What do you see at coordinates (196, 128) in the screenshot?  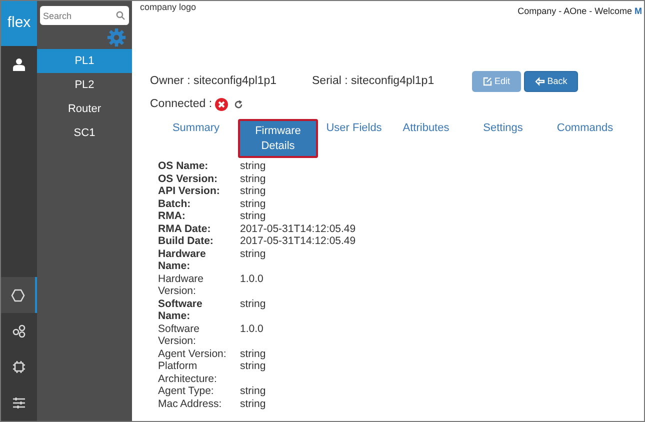 I see `tab: Summary` at bounding box center [196, 128].